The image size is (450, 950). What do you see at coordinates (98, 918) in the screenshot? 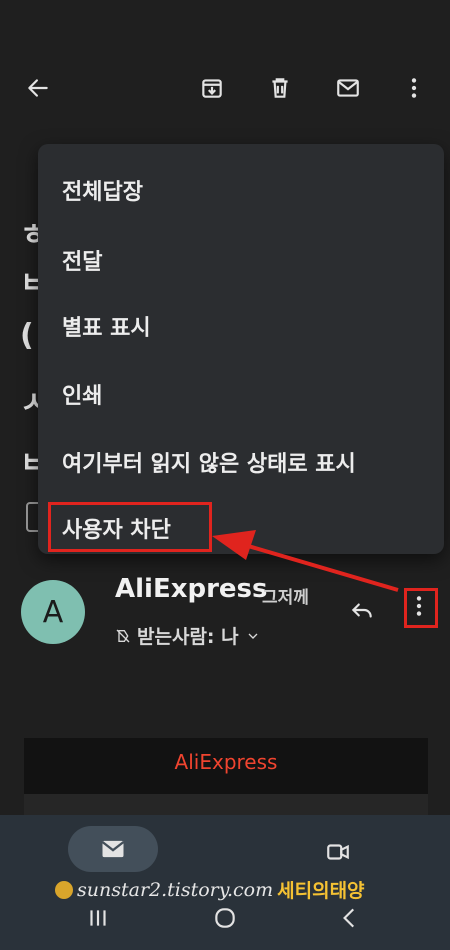
I see `recent-apps-icon` at bounding box center [98, 918].